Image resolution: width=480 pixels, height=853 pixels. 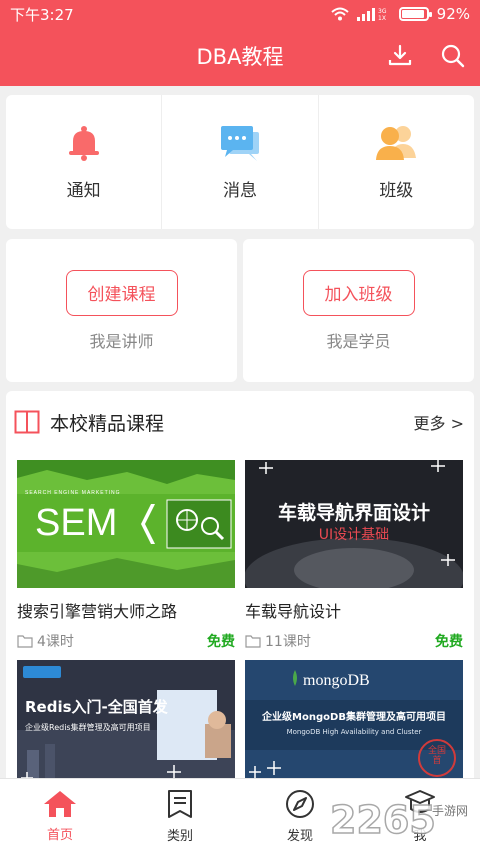 What do you see at coordinates (288, 642) in the screenshot?
I see `lesson-count: 11课时` at bounding box center [288, 642].